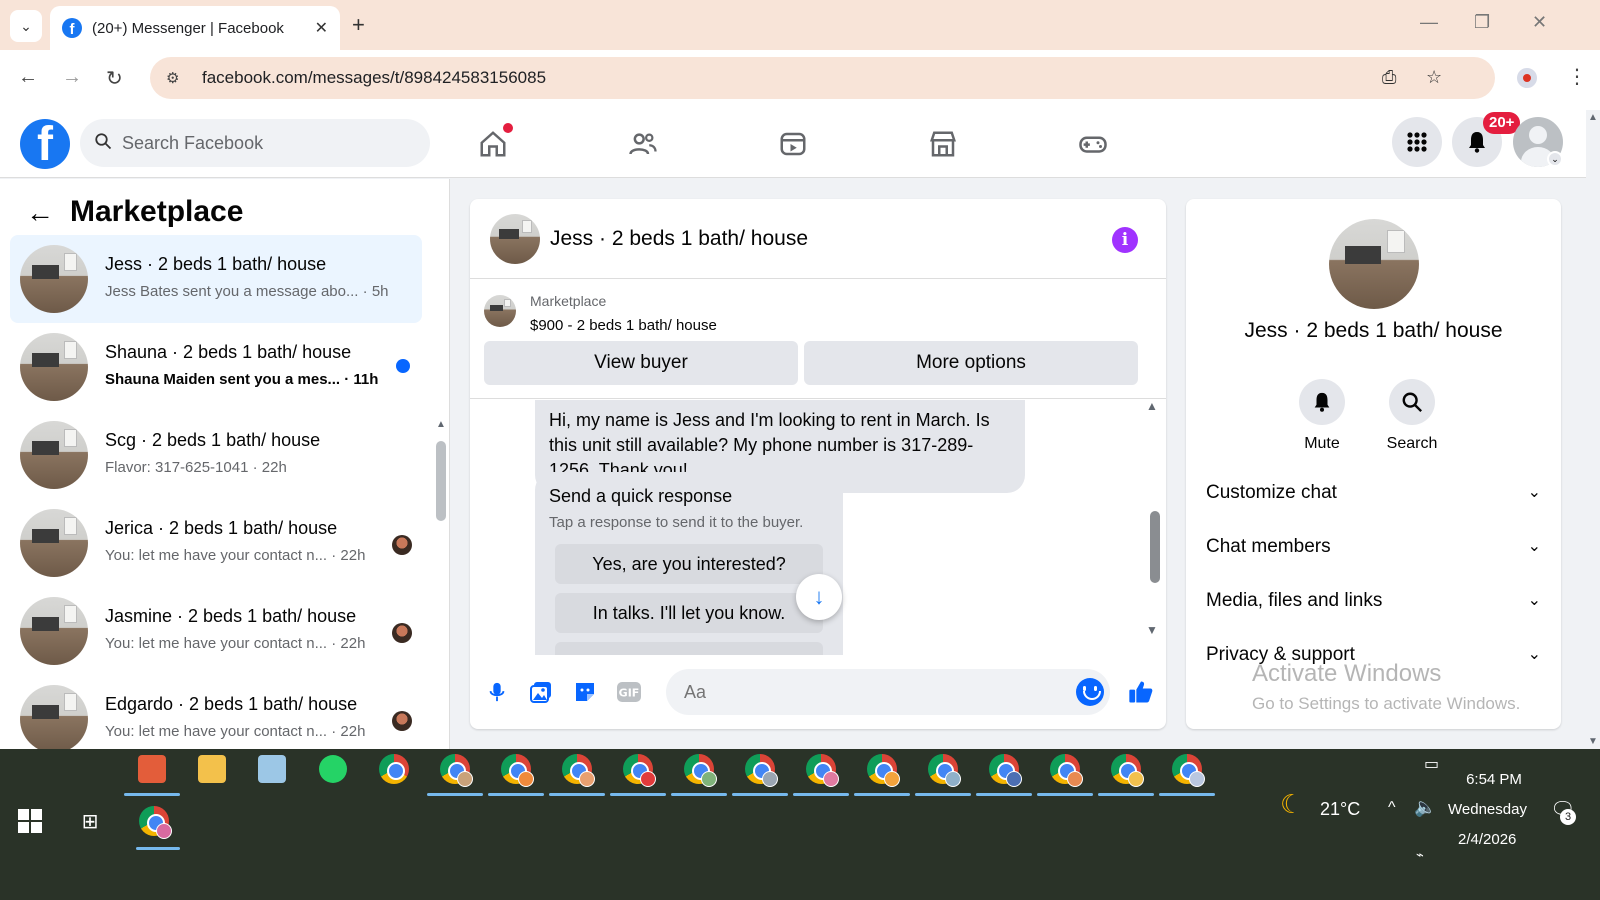 Image resolution: width=1600 pixels, height=900 pixels. What do you see at coordinates (1420, 855) in the screenshot?
I see `network-icon: ⌁` at bounding box center [1420, 855].